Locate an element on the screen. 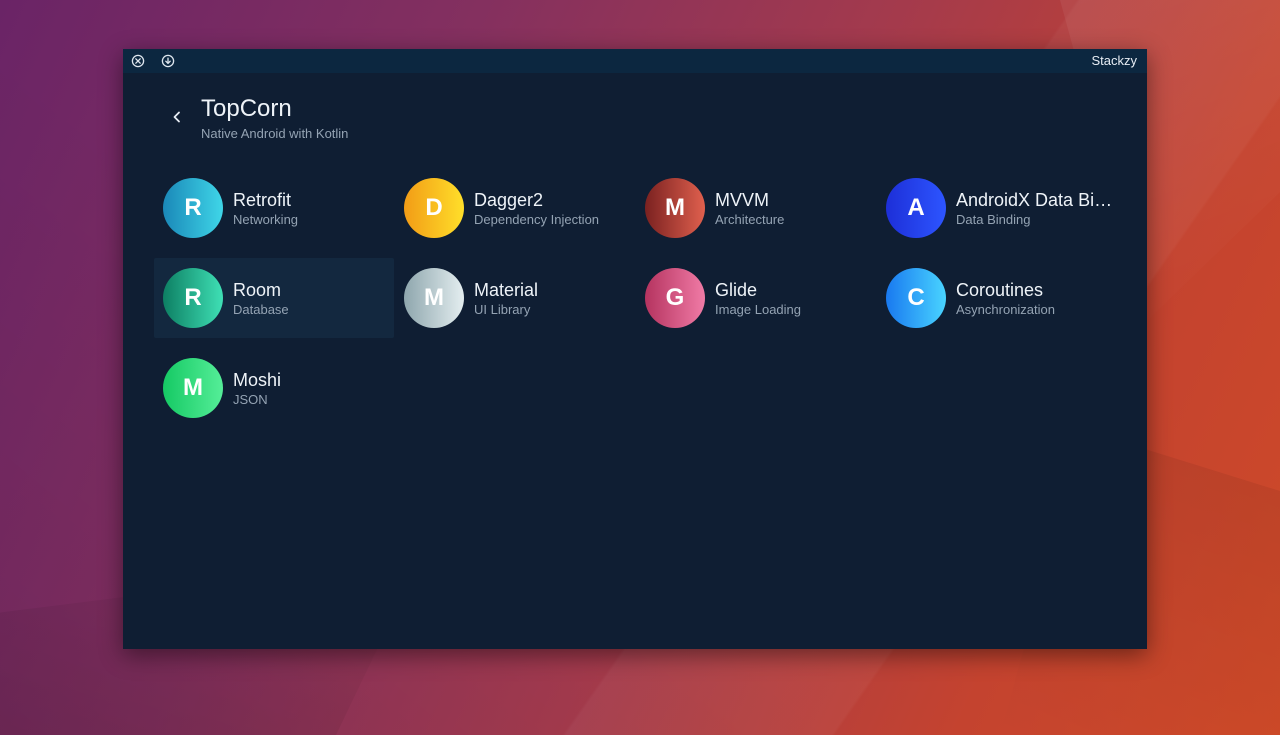 This screenshot has height=735, width=1280. page-header: TopCorn Native Android with Kotlin is located at coordinates (255, 118).